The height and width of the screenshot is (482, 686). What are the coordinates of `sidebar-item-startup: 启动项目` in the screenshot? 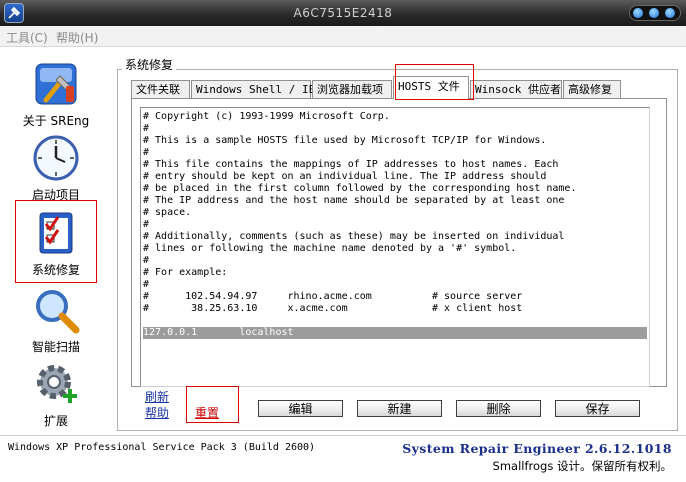 It's located at (56, 168).